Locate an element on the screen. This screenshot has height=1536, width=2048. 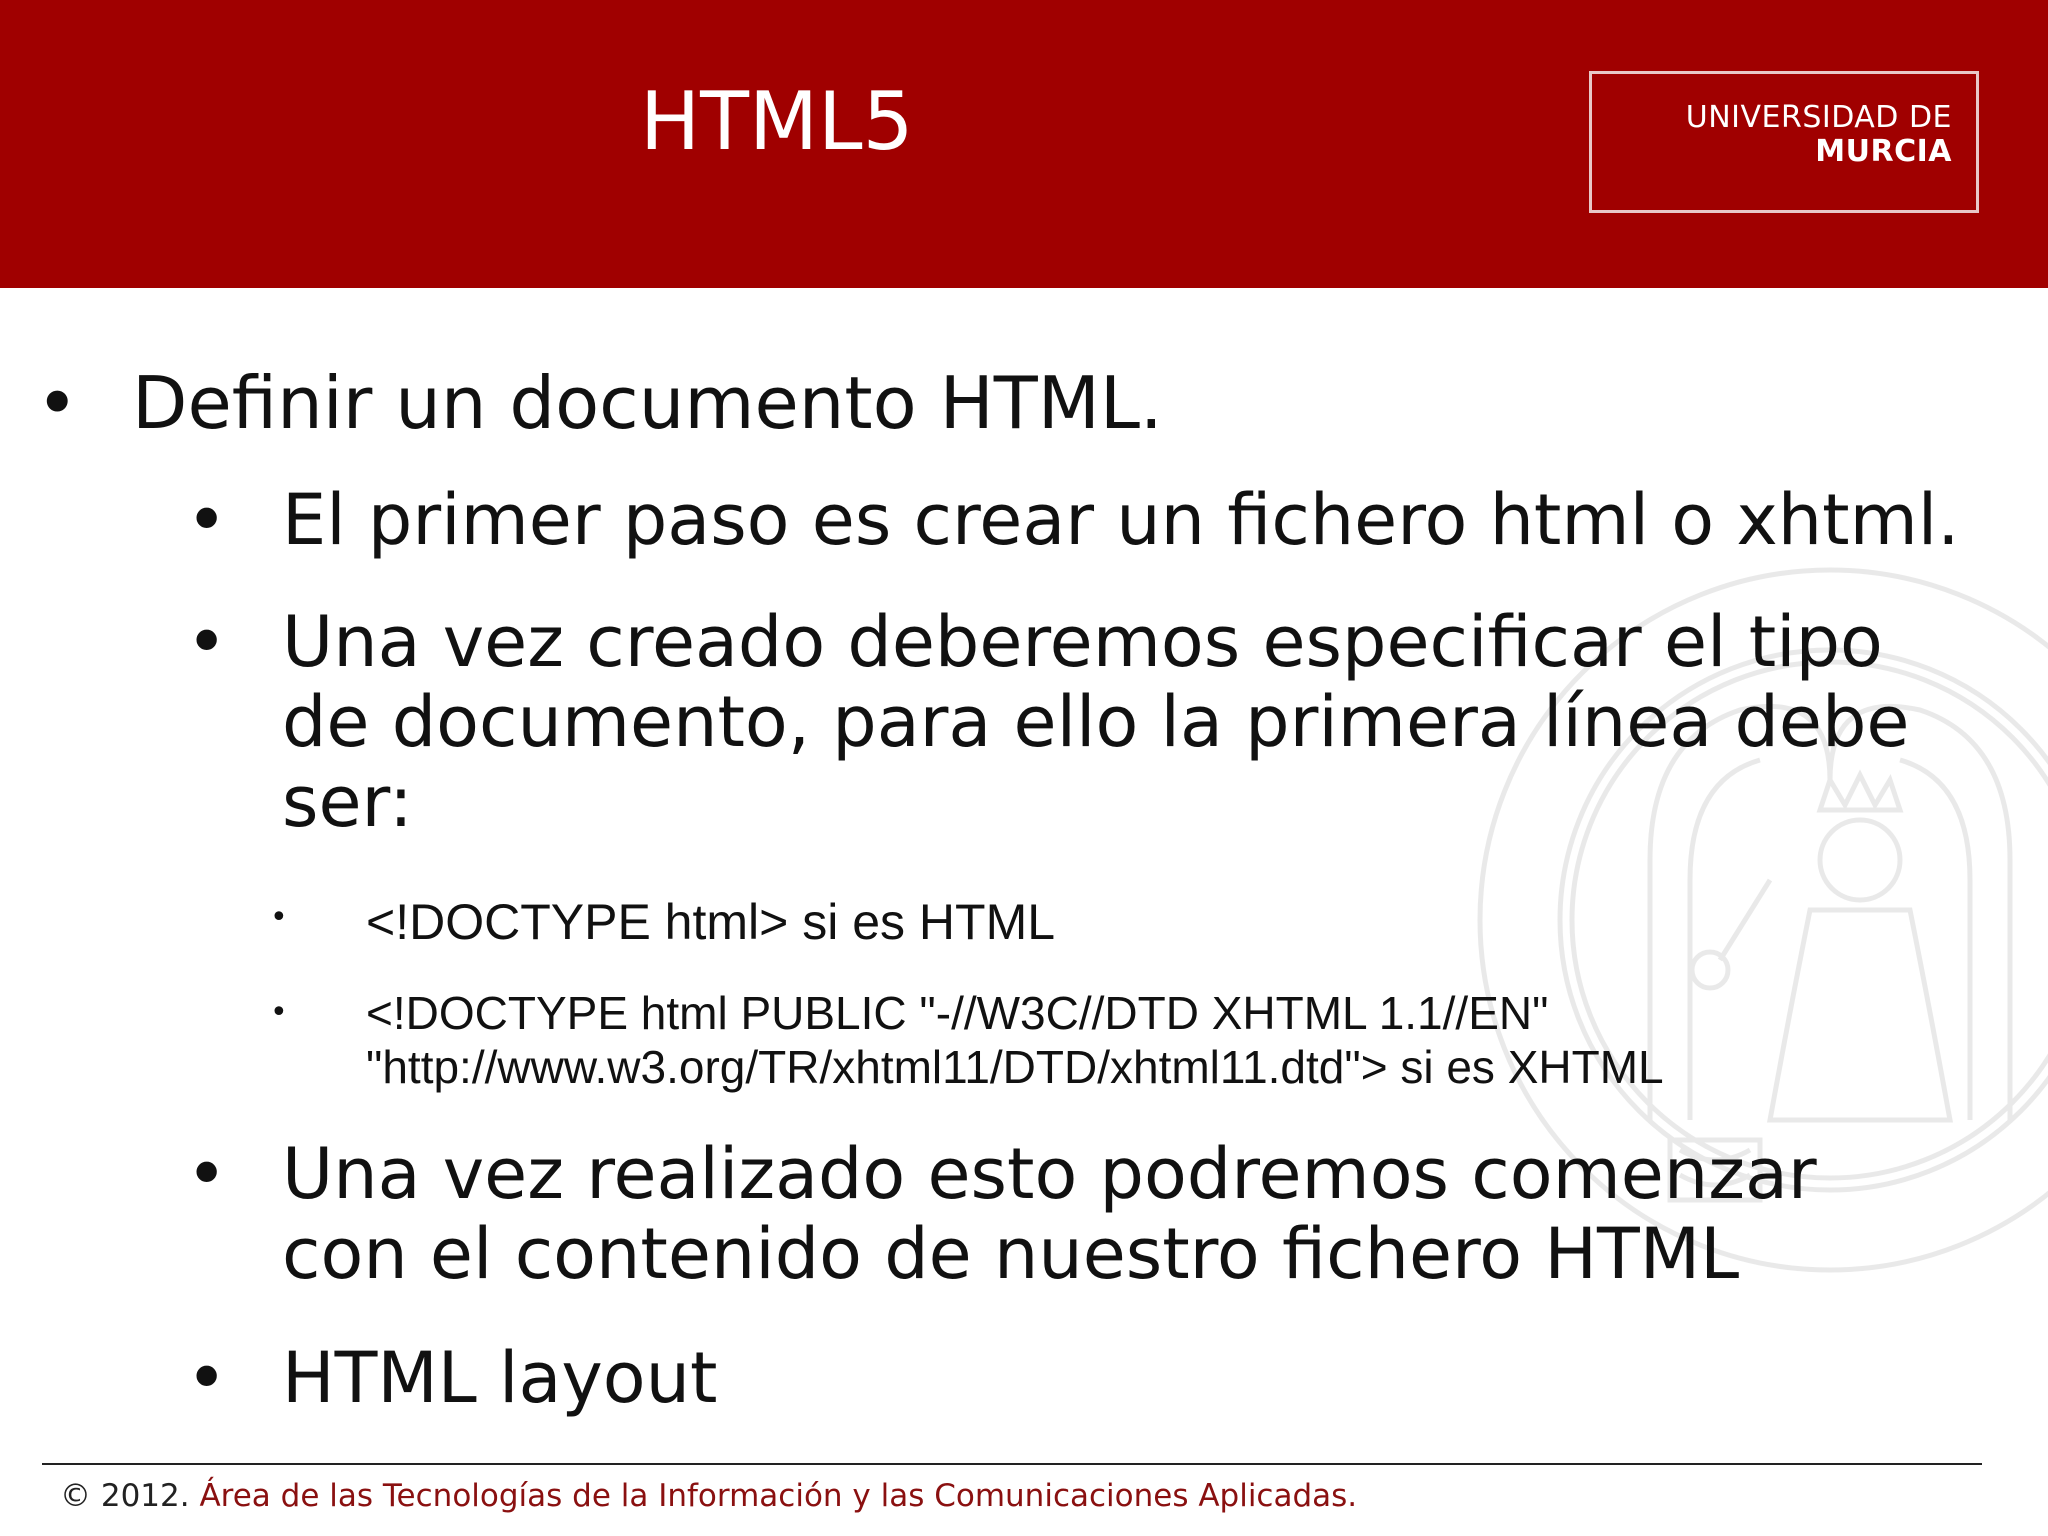
footer-divider is located at coordinates (1012, 1464).